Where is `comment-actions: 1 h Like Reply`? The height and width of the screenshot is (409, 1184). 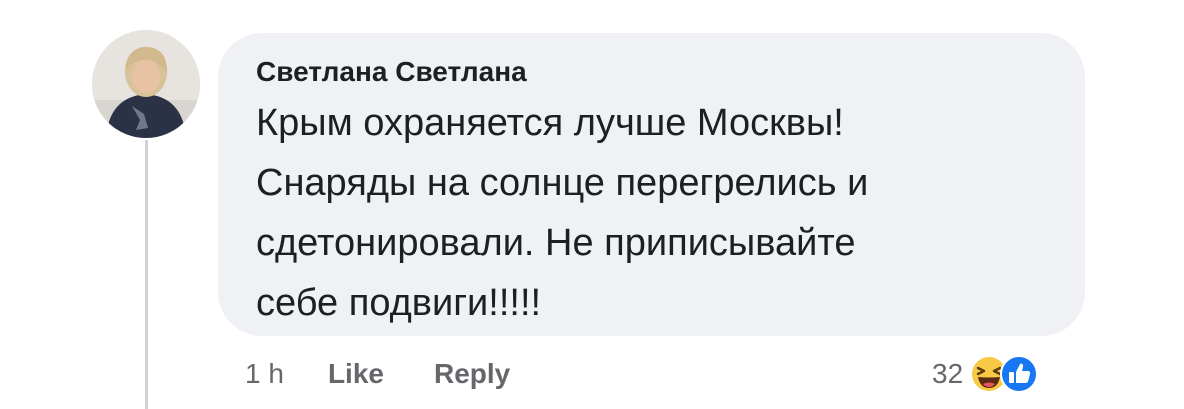
comment-actions: 1 h Like Reply is located at coordinates (377, 374).